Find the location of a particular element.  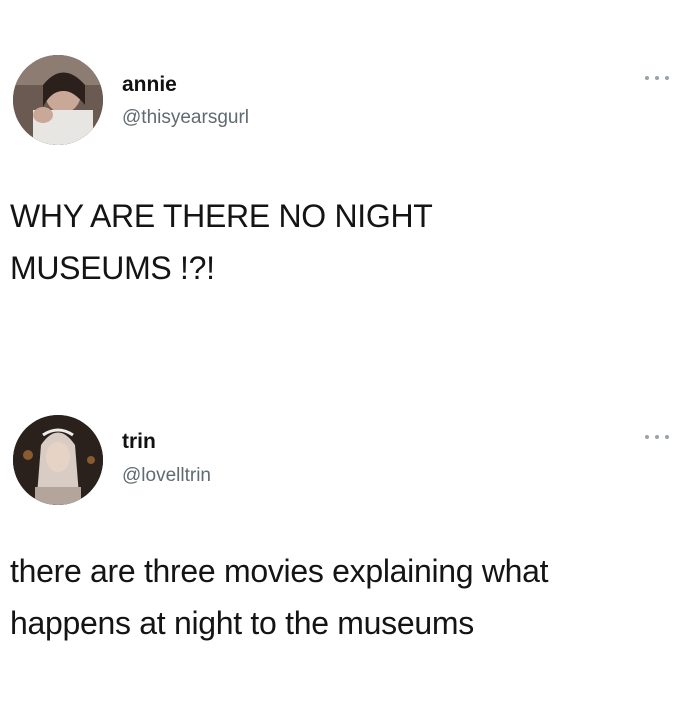

user-handle: @thisyearsgurl is located at coordinates (185, 118).